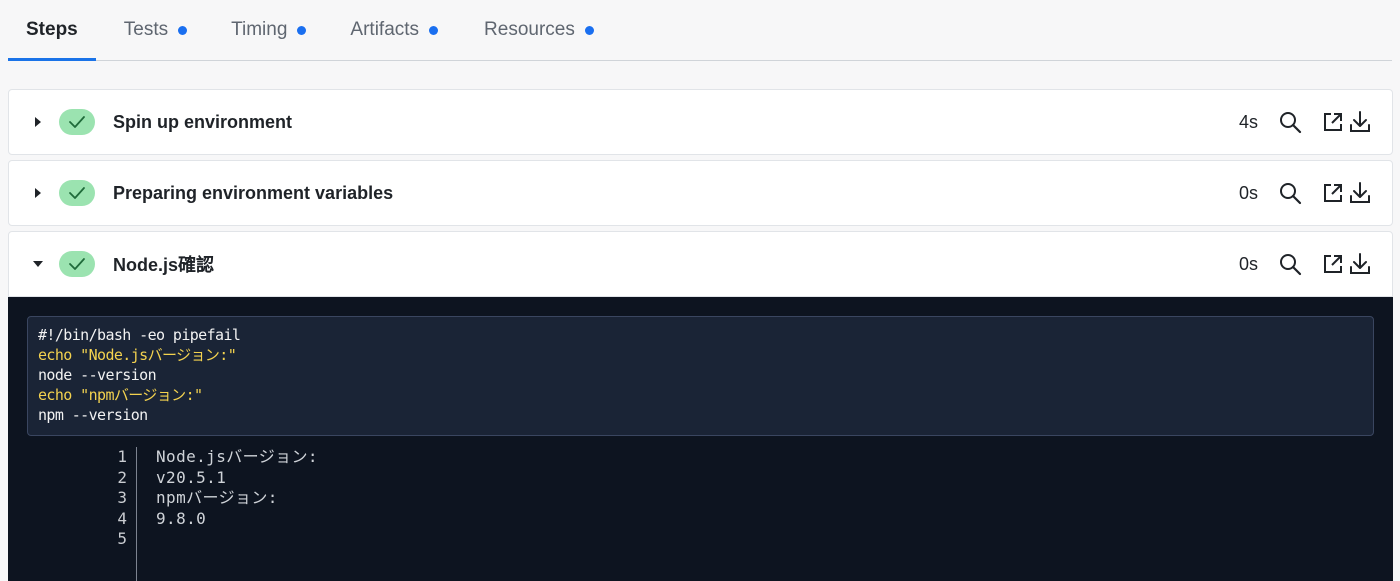 This screenshot has height=581, width=1400. What do you see at coordinates (122, 497) in the screenshot?
I see `line-number: 3` at bounding box center [122, 497].